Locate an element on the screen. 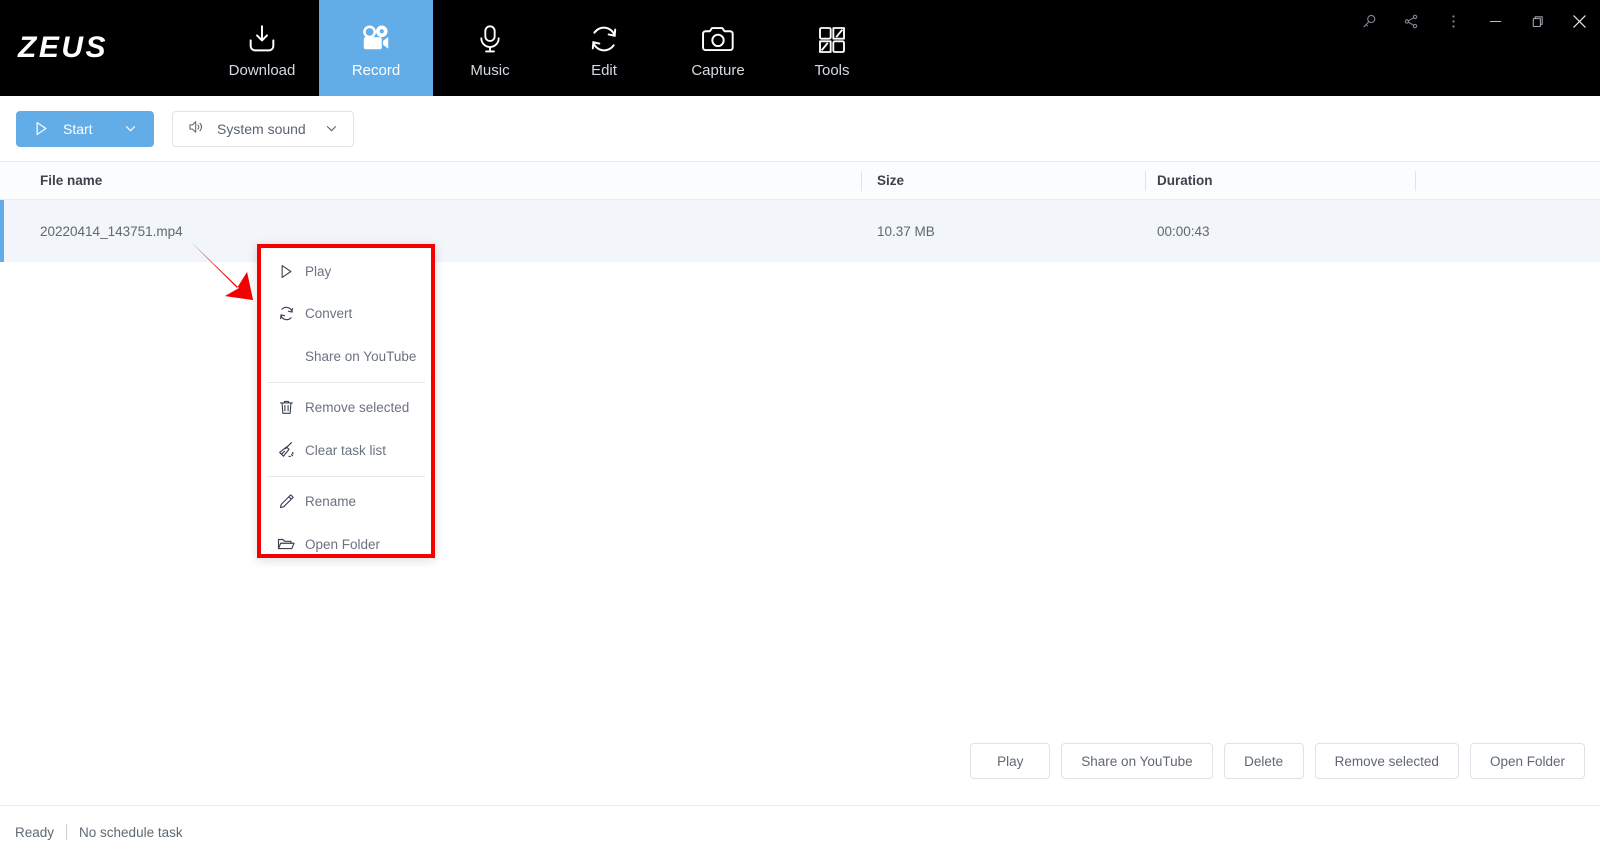  close-icon is located at coordinates (1579, 21).